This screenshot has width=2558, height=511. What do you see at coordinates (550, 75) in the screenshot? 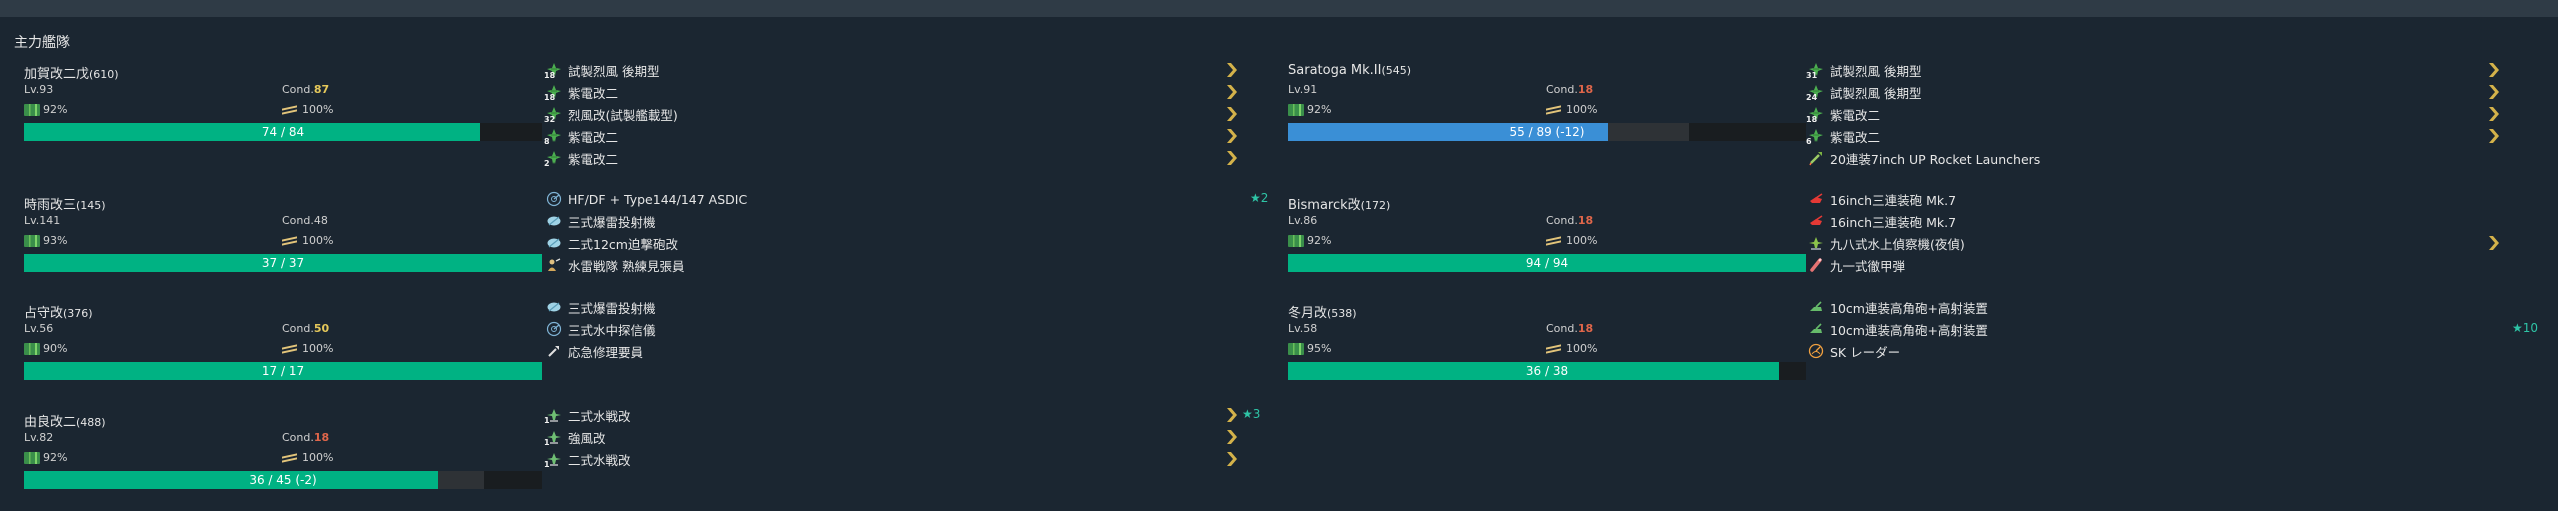
I see `slot-count: 18` at bounding box center [550, 75].